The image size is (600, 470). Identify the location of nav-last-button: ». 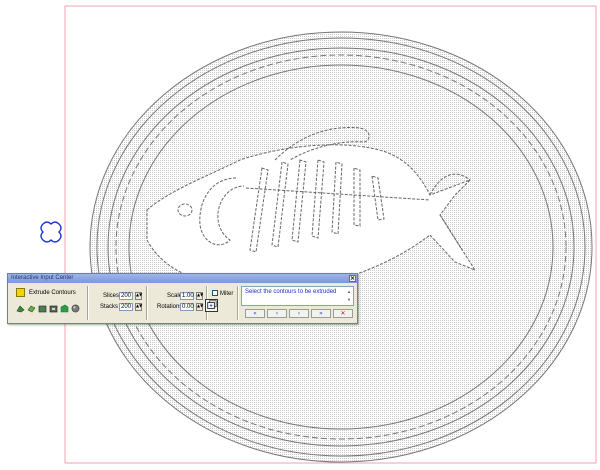
(321, 313).